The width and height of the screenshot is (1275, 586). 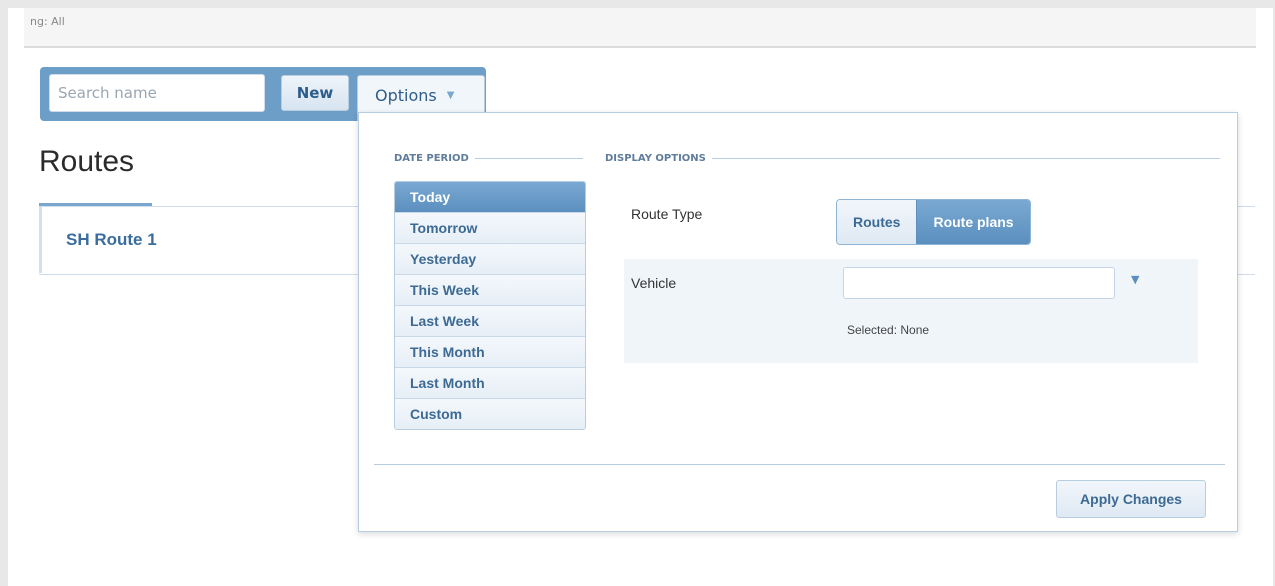 I want to click on vehicle-select, so click(x=979, y=283).